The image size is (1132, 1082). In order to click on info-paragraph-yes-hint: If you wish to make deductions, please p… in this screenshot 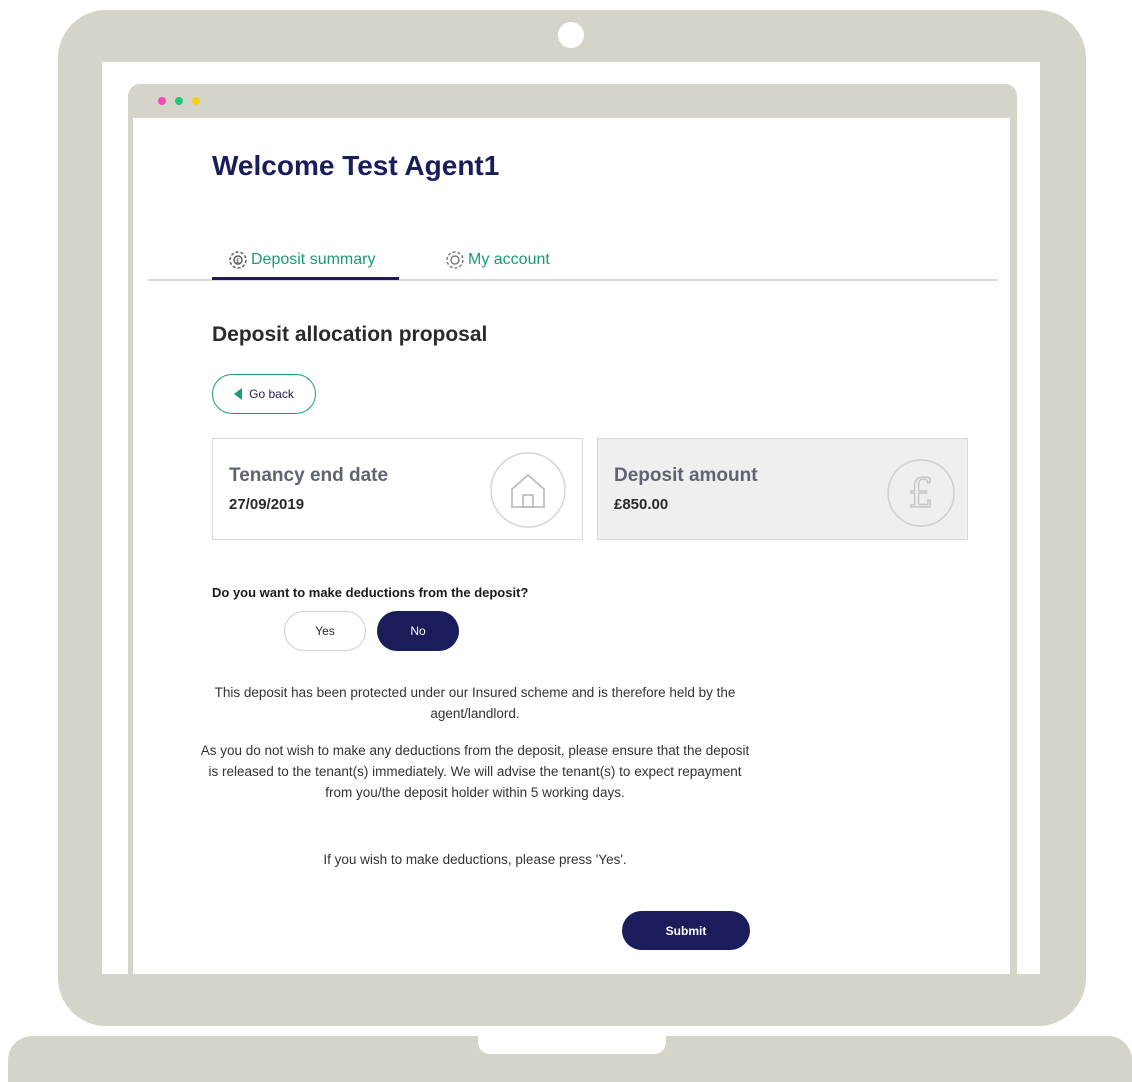, I will do `click(475, 859)`.